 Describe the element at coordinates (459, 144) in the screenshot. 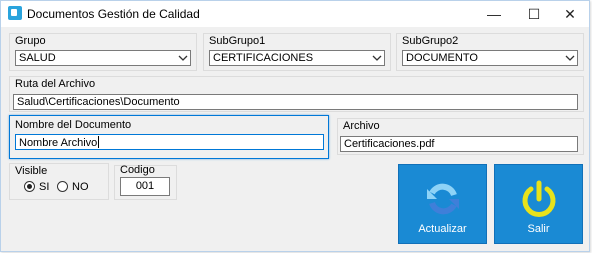

I see `archivo-field: Certificaciones.pdf` at that location.